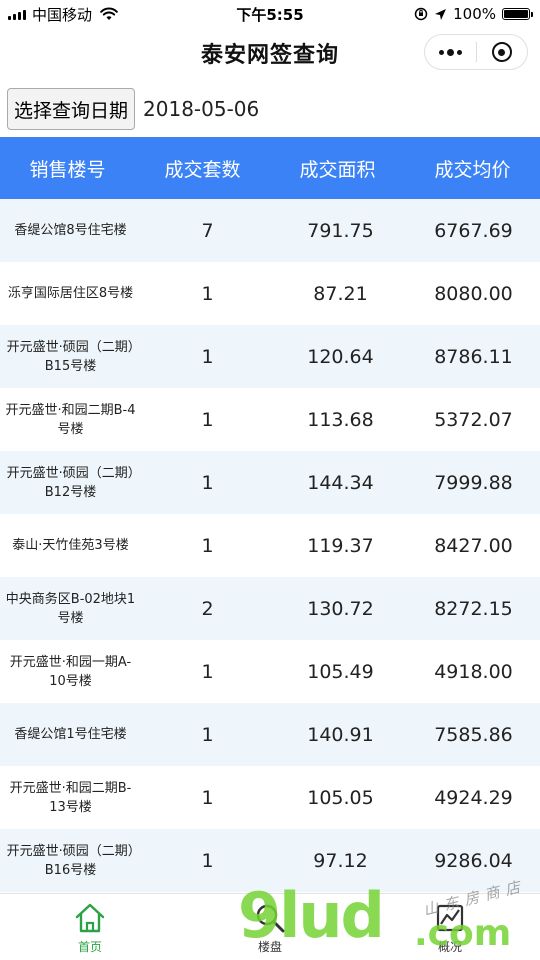 This screenshot has height=960, width=540. What do you see at coordinates (270, 14) in the screenshot?
I see `status-bar: 中国移动 下午5:55 100%` at bounding box center [270, 14].